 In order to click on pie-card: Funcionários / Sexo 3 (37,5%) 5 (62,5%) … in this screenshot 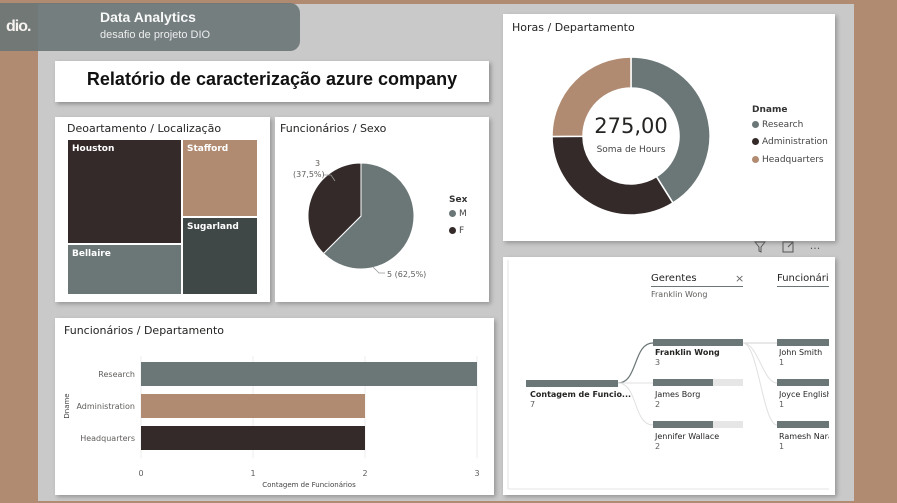, I will do `click(382, 209)`.